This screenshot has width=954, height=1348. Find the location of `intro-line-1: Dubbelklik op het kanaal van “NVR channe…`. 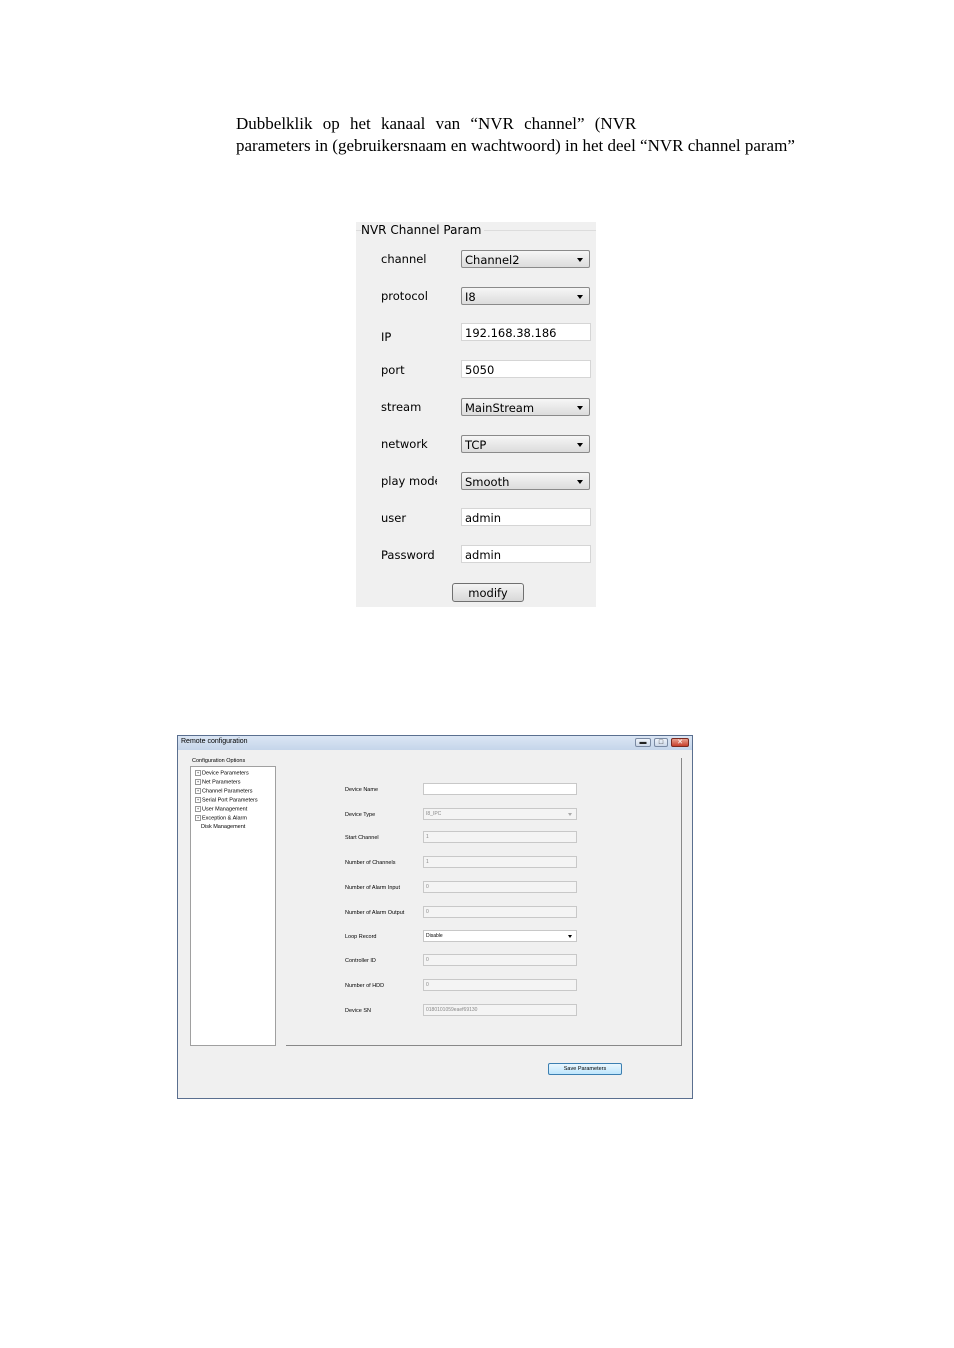

intro-line-1: Dubbelklik op het kanaal van “NVR channe… is located at coordinates (436, 123).